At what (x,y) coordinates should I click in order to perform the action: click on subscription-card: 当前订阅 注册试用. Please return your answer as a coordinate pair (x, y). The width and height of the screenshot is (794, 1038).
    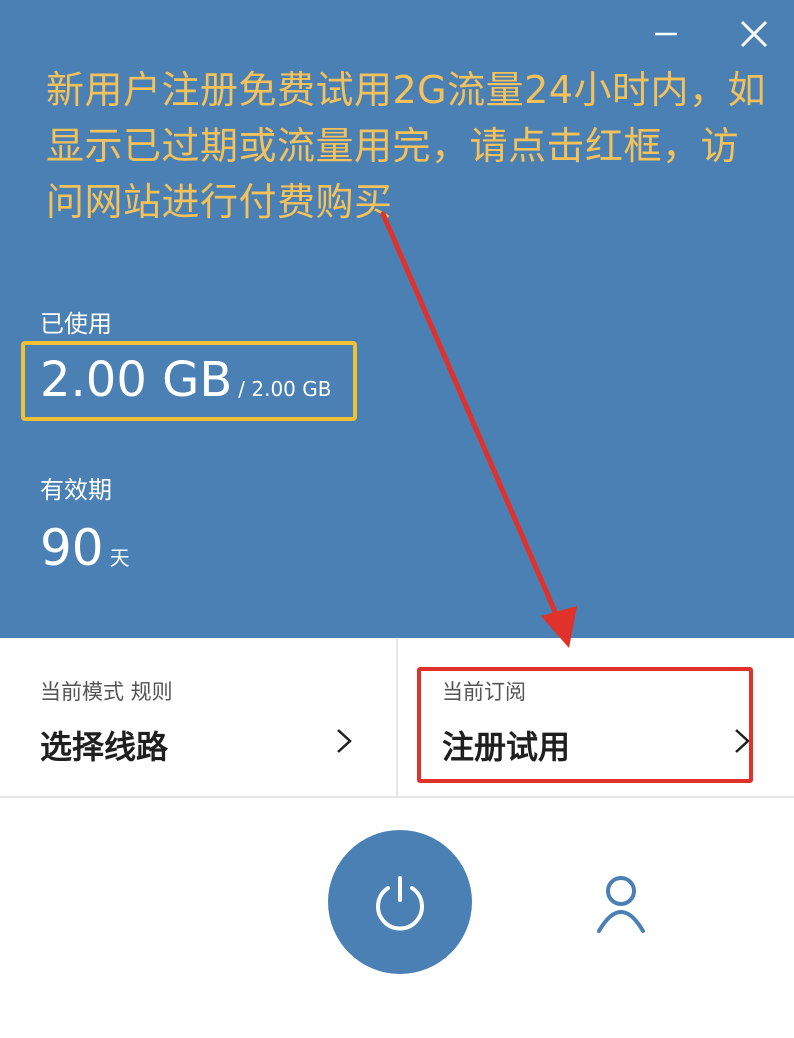
    Looking at the image, I should click on (596, 717).